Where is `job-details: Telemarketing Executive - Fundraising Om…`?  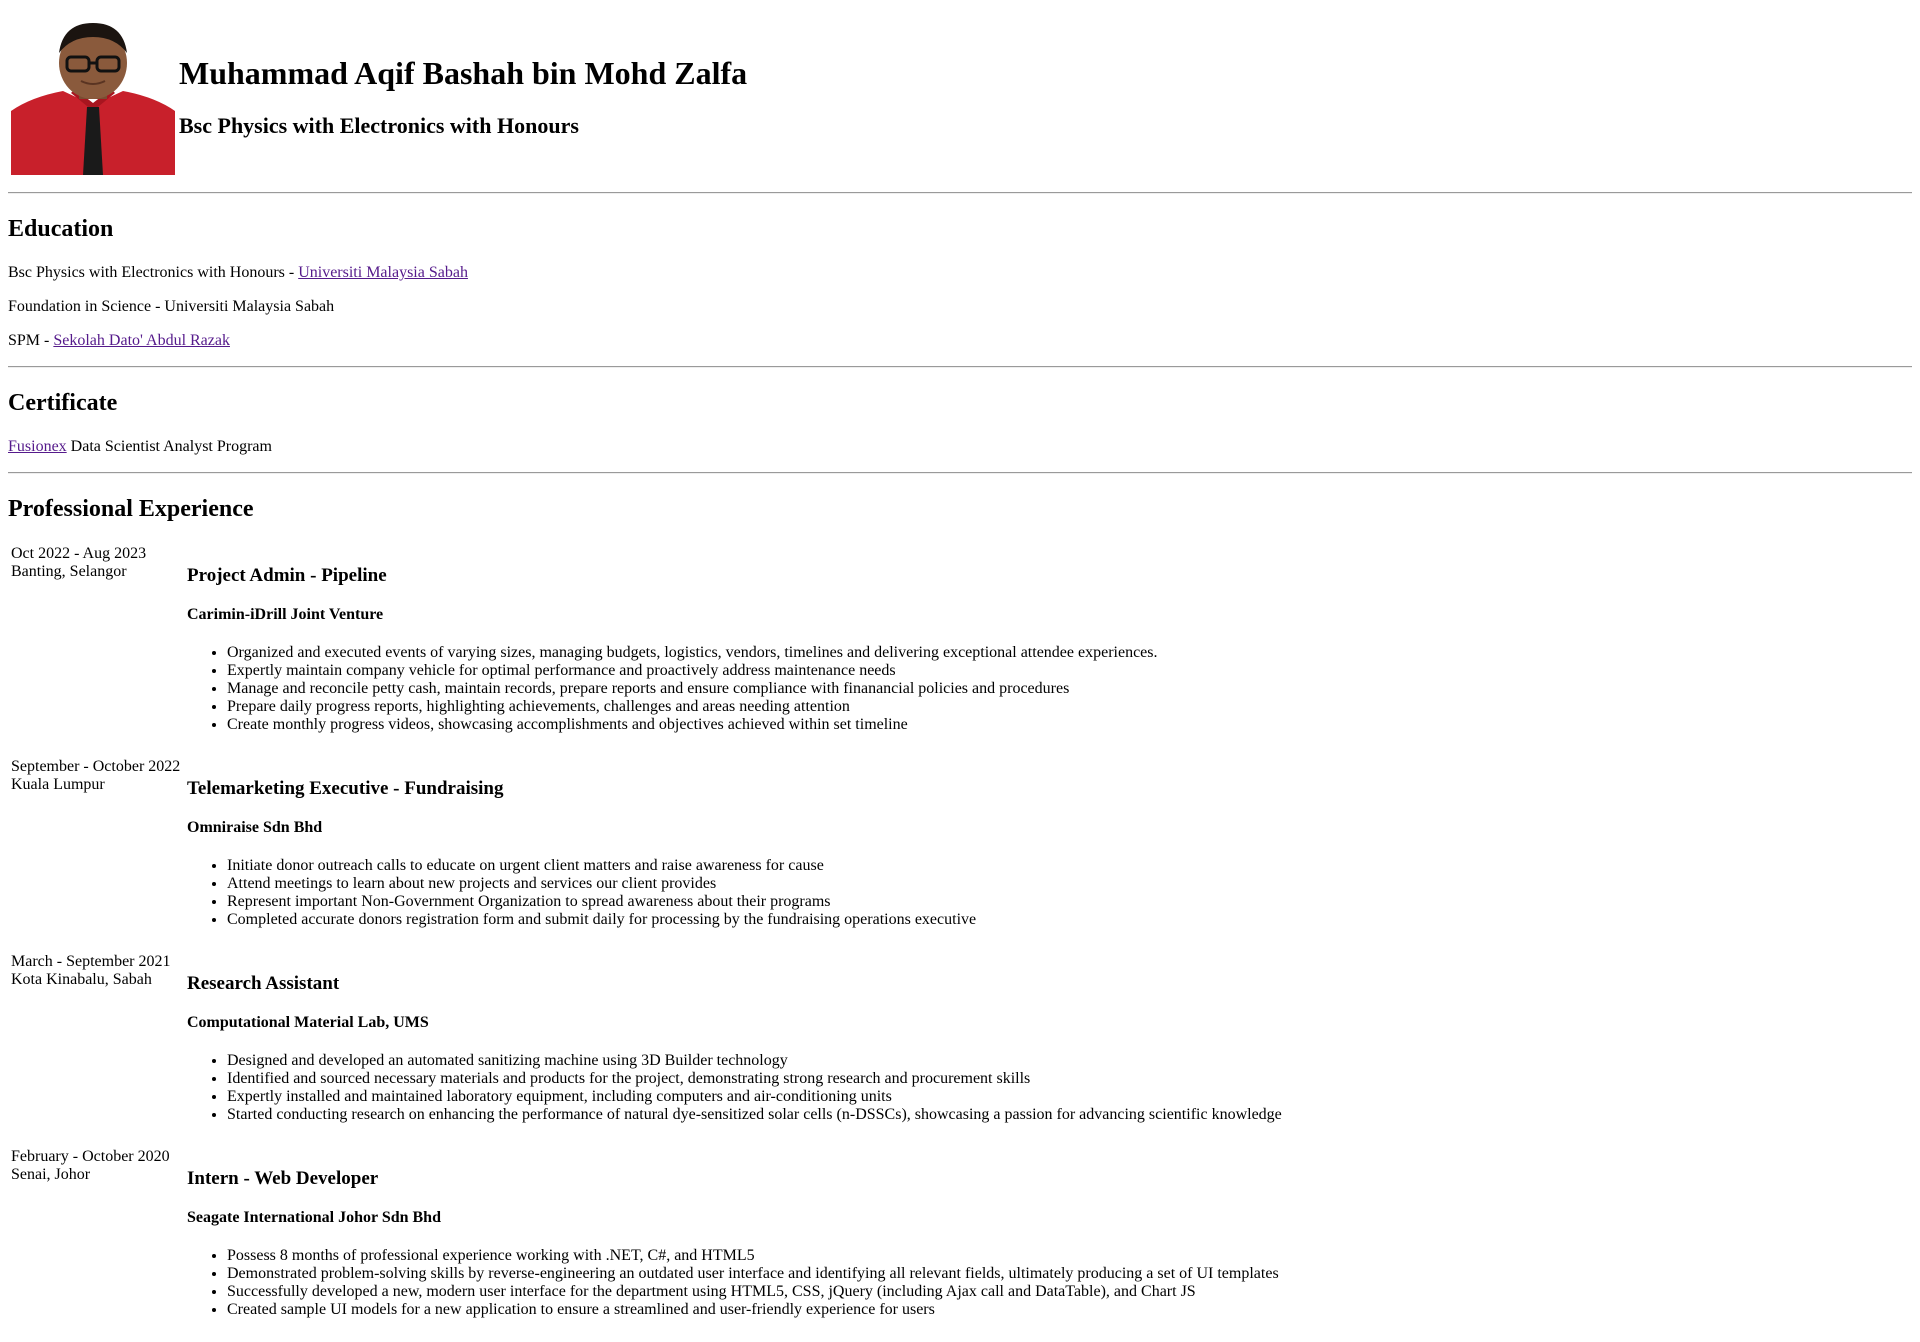 job-details: Telemarketing Executive - Fundraising Om… is located at coordinates (734, 853).